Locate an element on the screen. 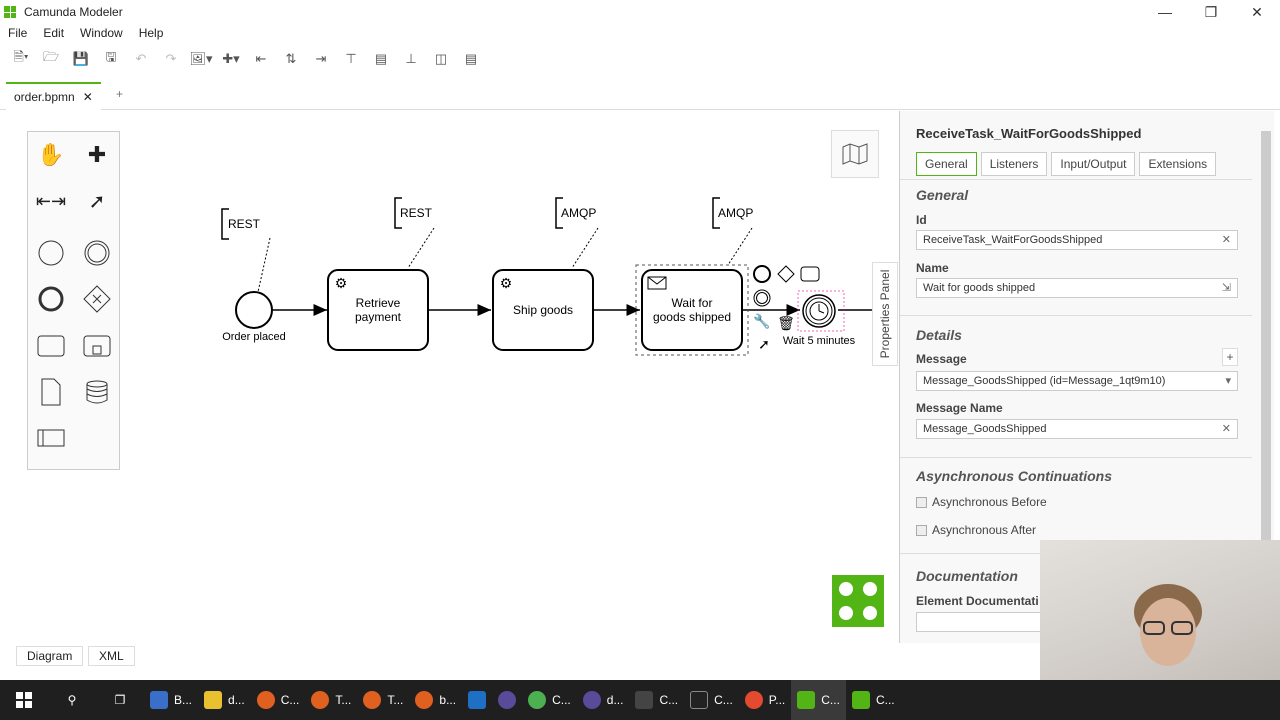  map-icon is located at coordinates (855, 154).